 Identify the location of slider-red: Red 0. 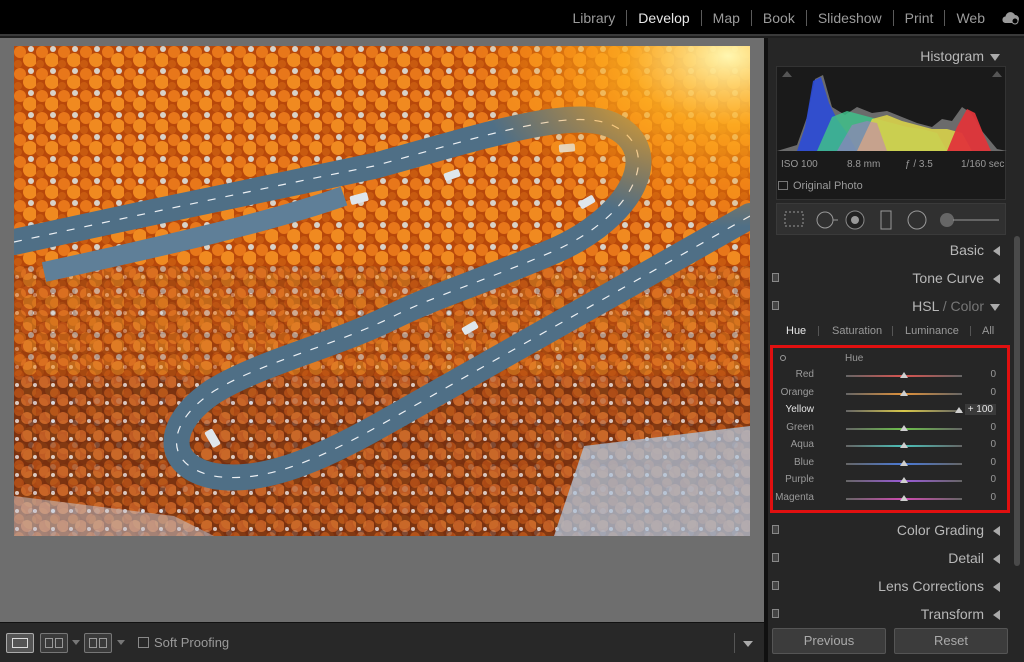
(887, 375).